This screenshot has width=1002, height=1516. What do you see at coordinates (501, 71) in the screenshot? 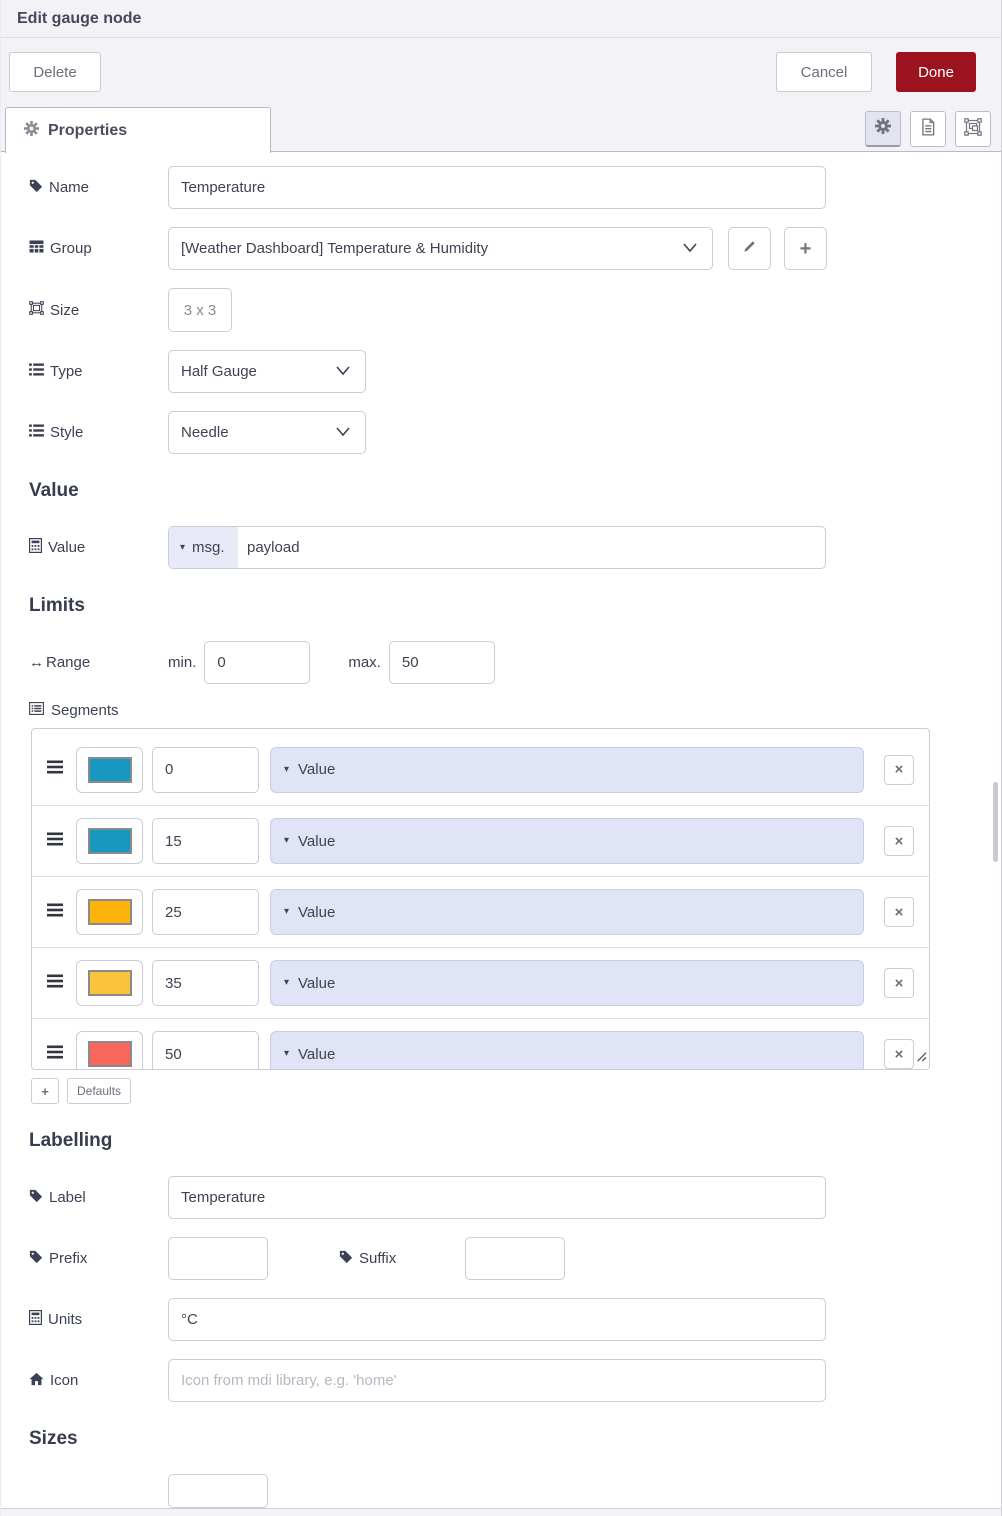
I see `action-bar: Delete Cancel Done` at bounding box center [501, 71].